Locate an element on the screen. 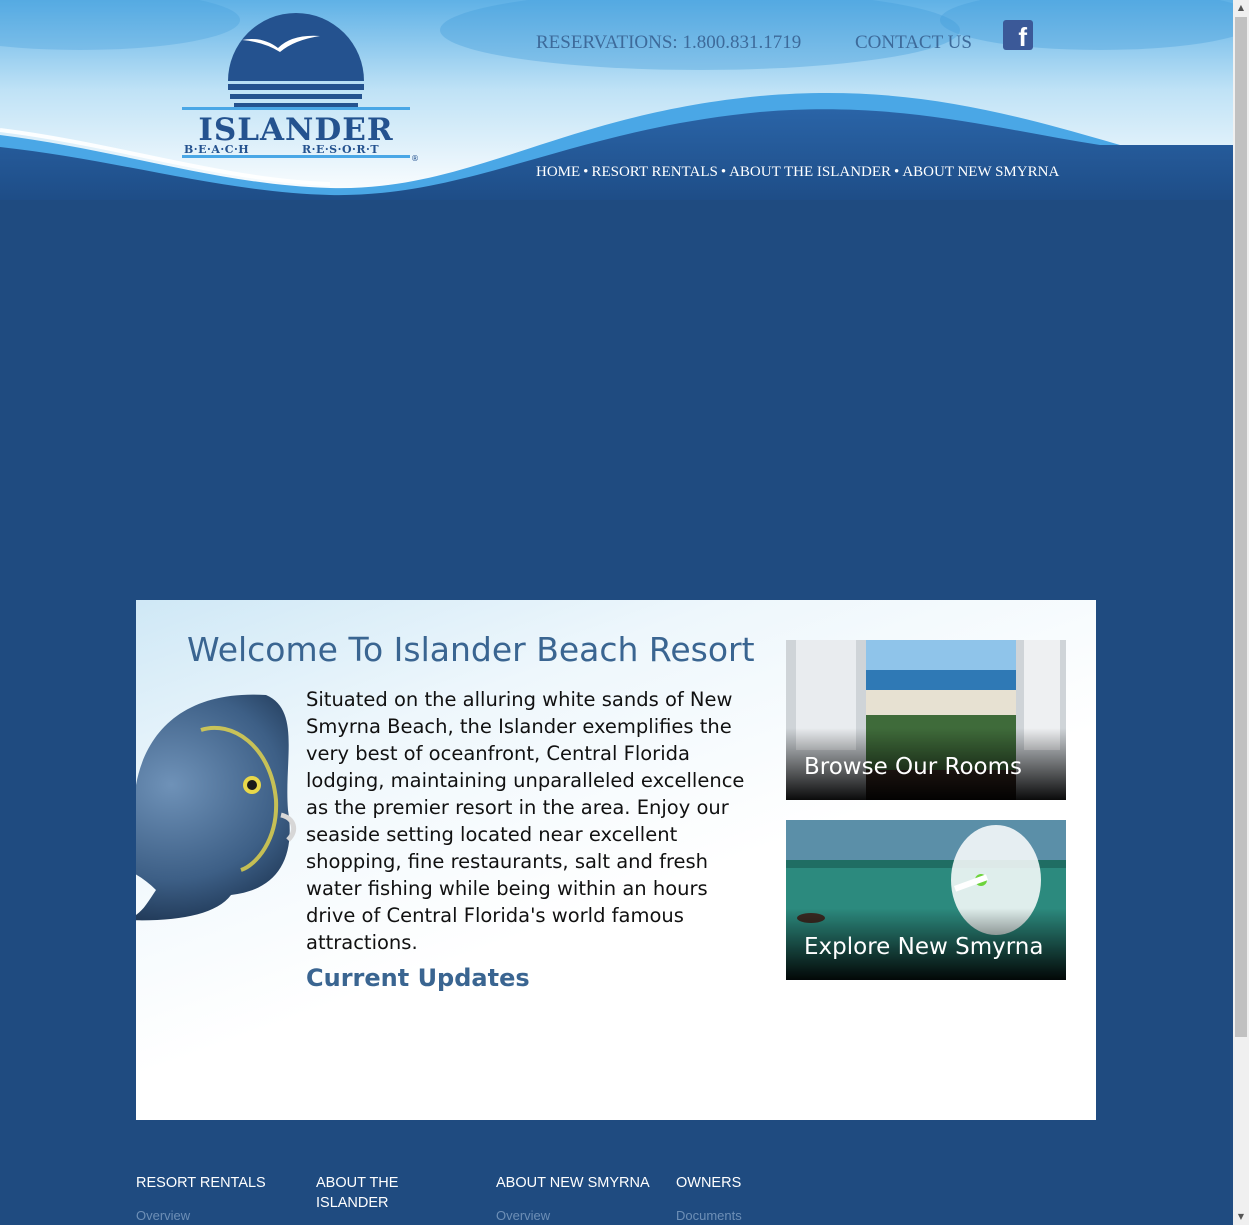 This screenshot has width=1249, height=1225. nav-resort-rentals: RESORT RENTALS is located at coordinates (654, 172).